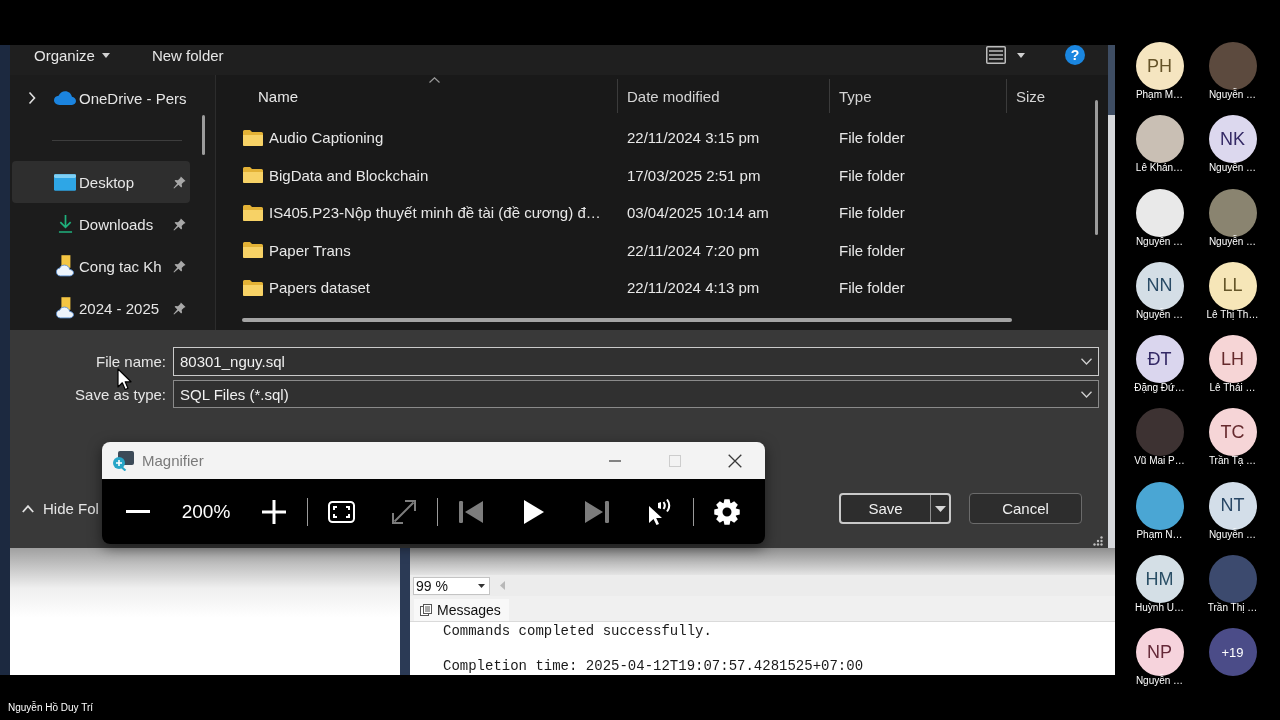 The height and width of the screenshot is (720, 1280). I want to click on desktop-icon, so click(65, 182).